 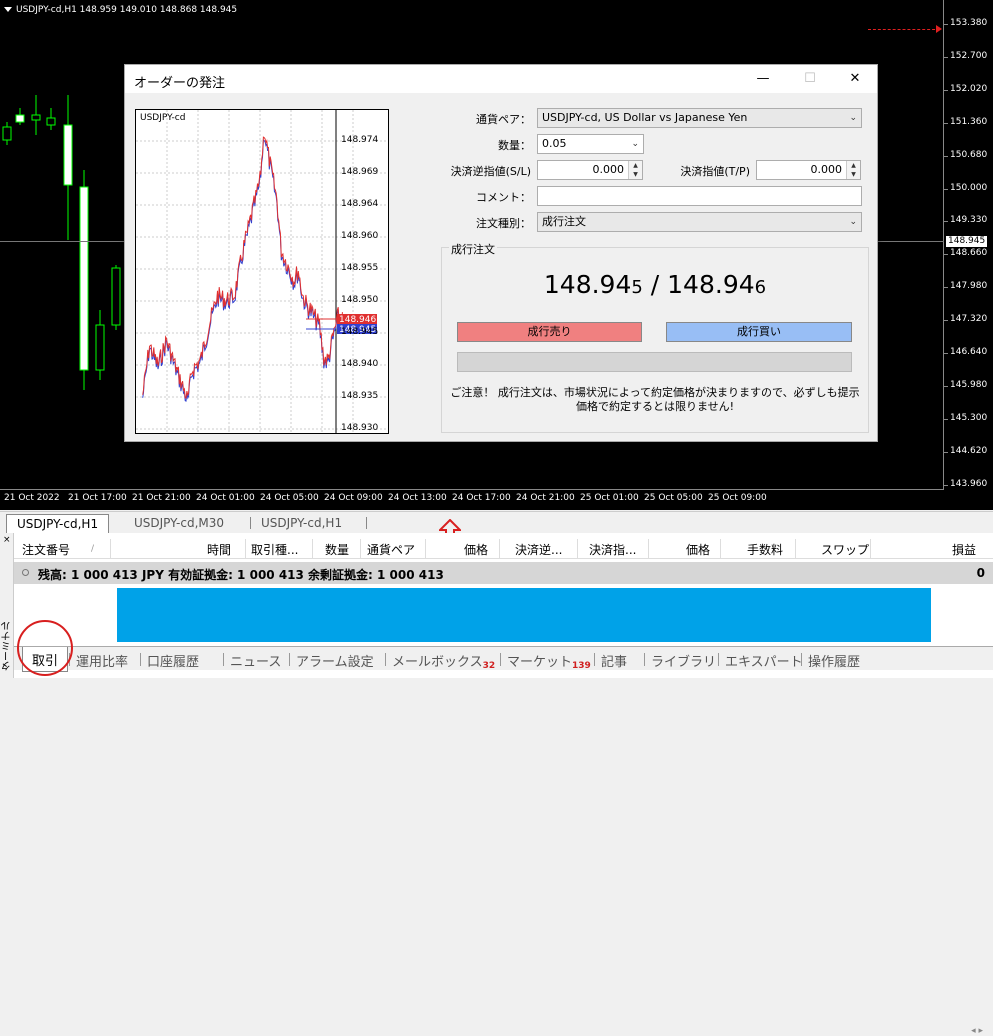 I want to click on take-profit-input: 0.000 ▲ ▼, so click(x=808, y=170).